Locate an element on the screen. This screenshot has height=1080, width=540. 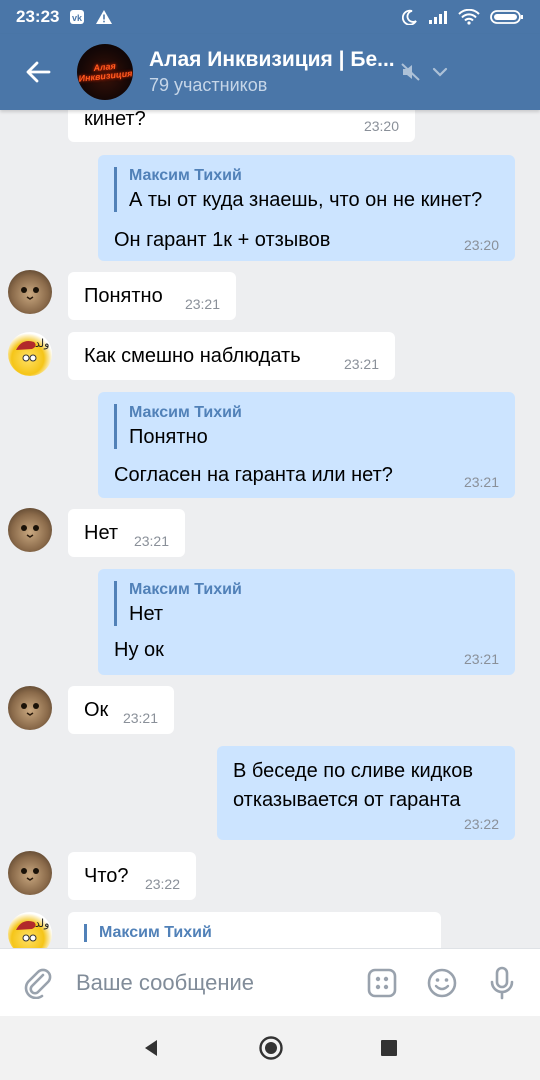
message-input: Ваше сообщение is located at coordinates (214, 983).